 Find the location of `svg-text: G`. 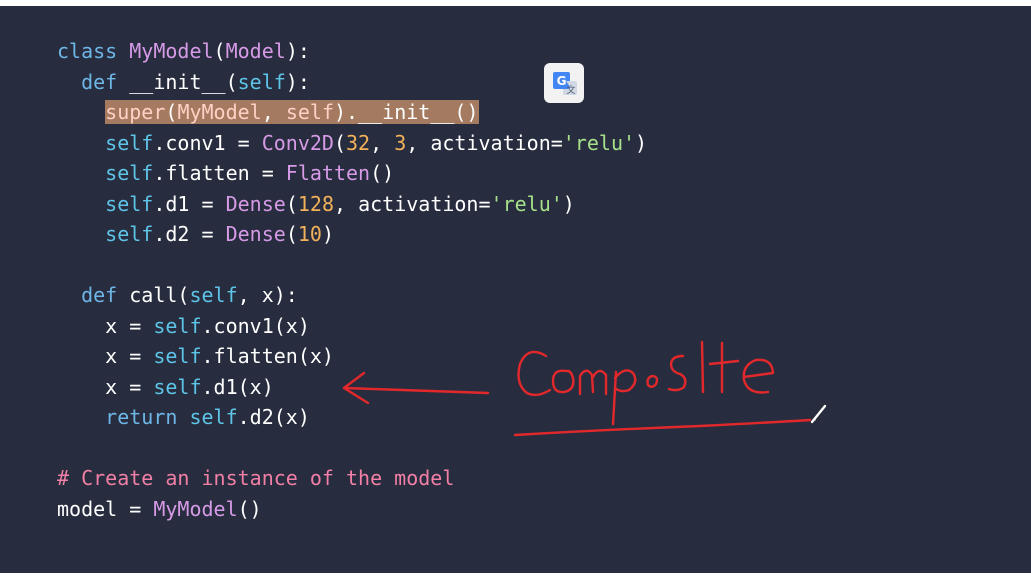

svg-text: G is located at coordinates (562, 81).